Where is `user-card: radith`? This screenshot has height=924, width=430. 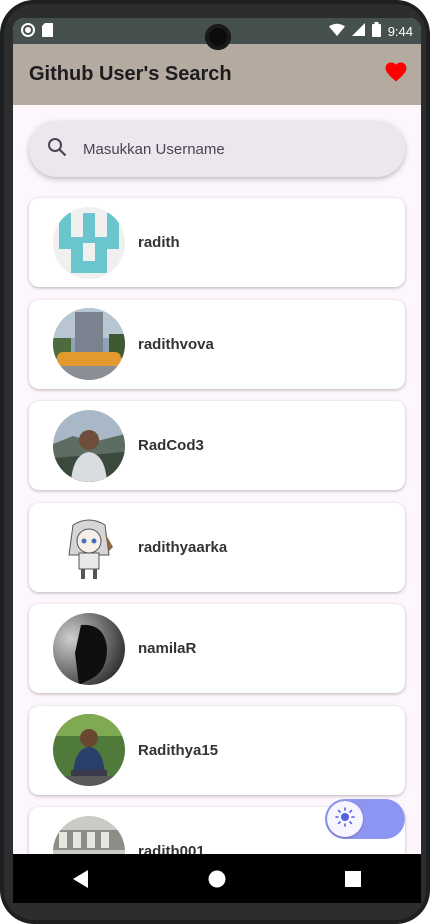
user-card: radith is located at coordinates (217, 242).